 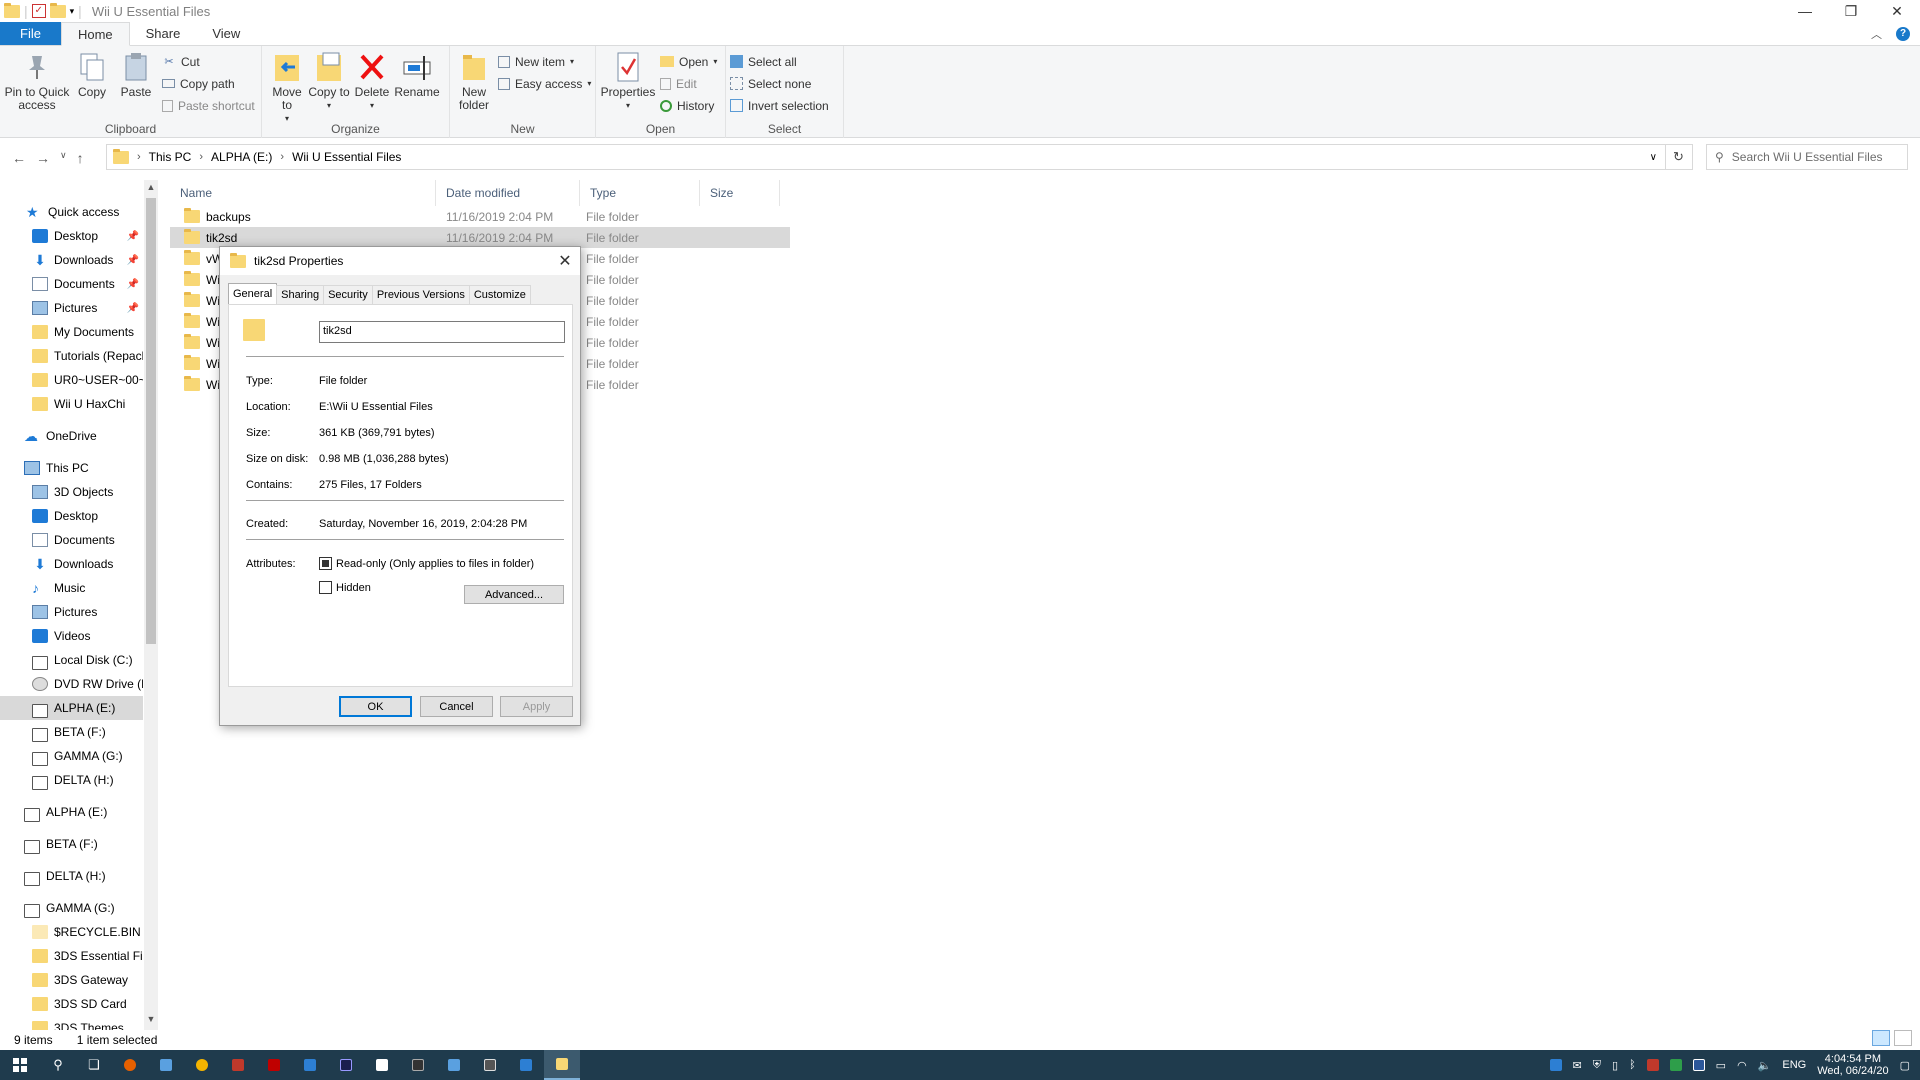 I want to click on nav-delta-h: DELTA (H:), so click(x=87, y=780).